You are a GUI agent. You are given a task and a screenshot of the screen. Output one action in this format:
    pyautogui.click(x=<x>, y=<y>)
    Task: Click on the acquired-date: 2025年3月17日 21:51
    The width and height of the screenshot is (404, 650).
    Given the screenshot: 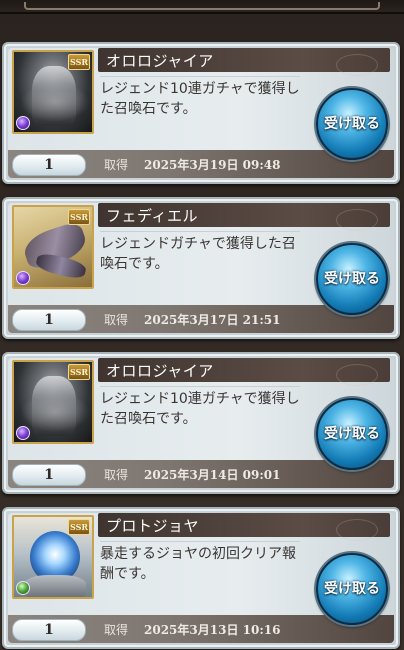 What is the action you would take?
    pyautogui.click(x=212, y=320)
    